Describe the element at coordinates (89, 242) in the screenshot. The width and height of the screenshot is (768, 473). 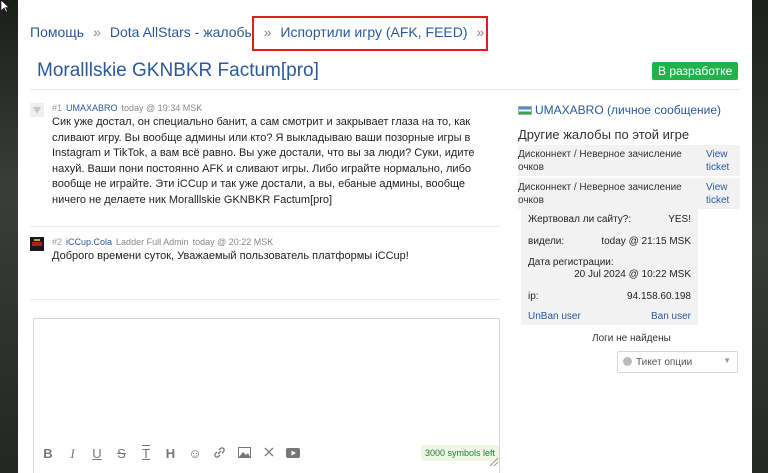
I see `post-author: iCCup.Cola` at that location.